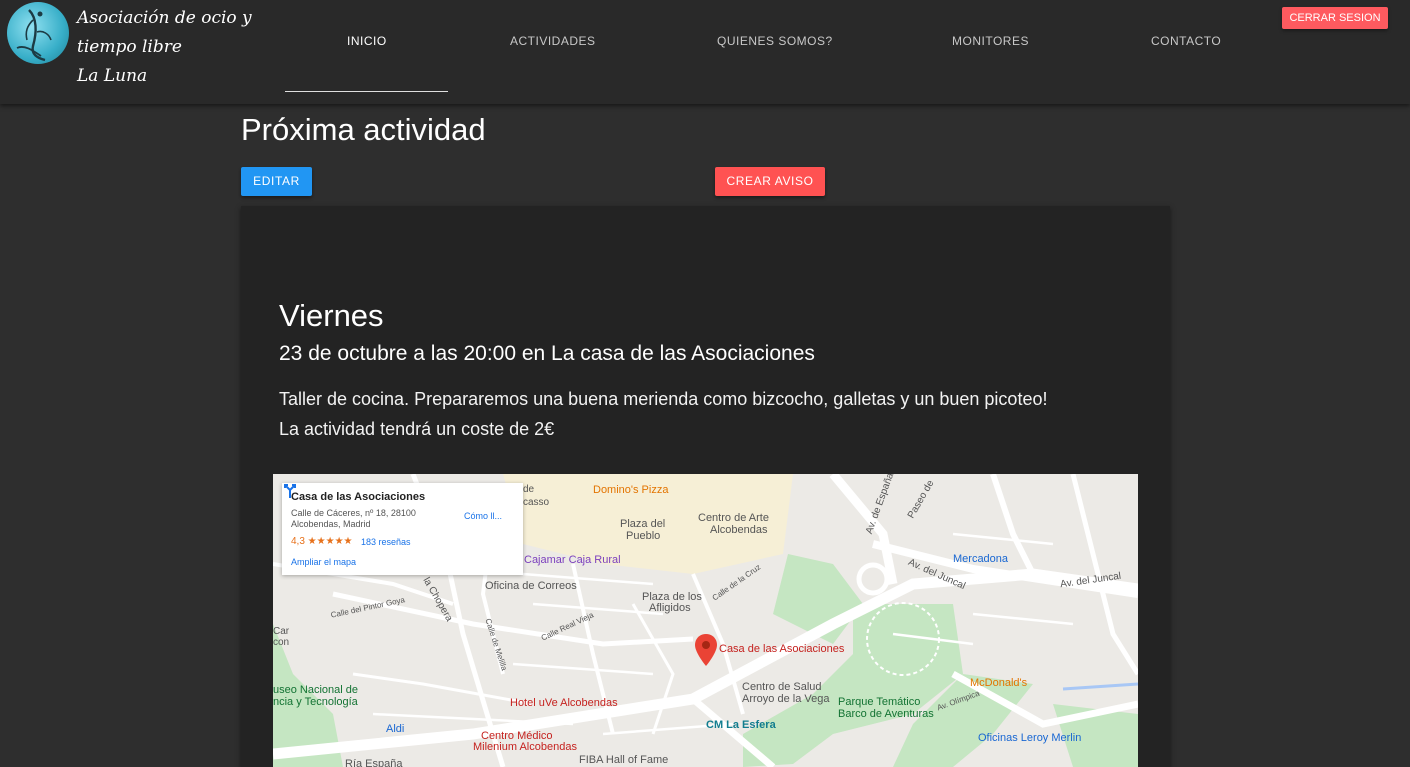 The height and width of the screenshot is (767, 1410). I want to click on logout-button: CERRAR SESION, so click(1335, 18).